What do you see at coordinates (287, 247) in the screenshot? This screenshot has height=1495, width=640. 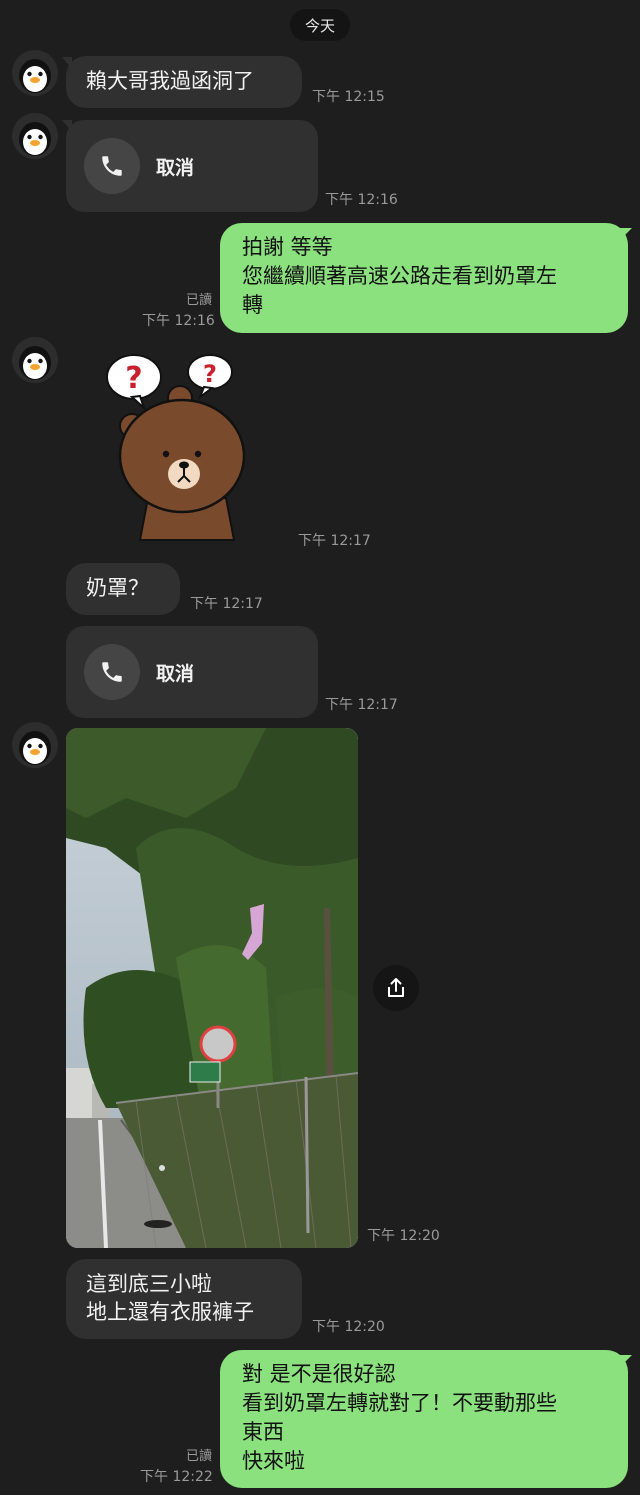 I see `message-line: 拍謝 等等` at bounding box center [287, 247].